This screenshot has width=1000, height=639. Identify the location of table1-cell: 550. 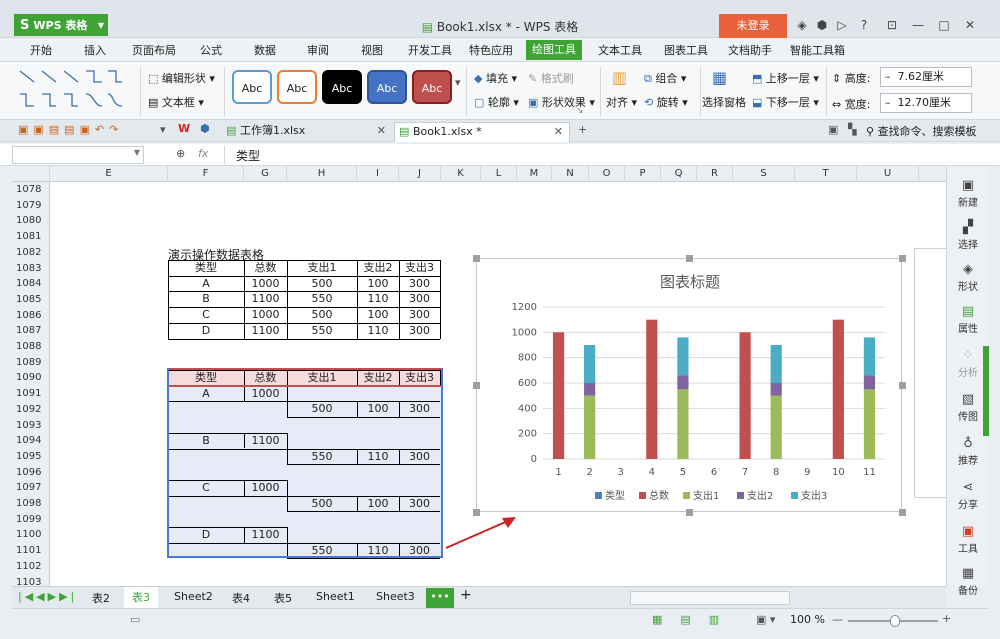
(322, 331).